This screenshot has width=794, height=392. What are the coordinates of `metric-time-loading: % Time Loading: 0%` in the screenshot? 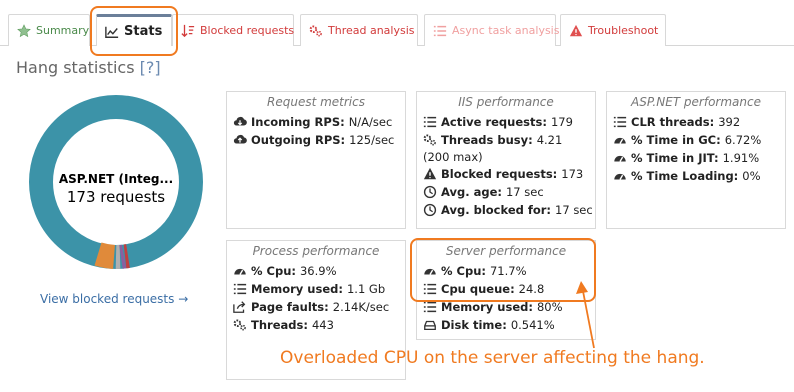 It's located at (696, 176).